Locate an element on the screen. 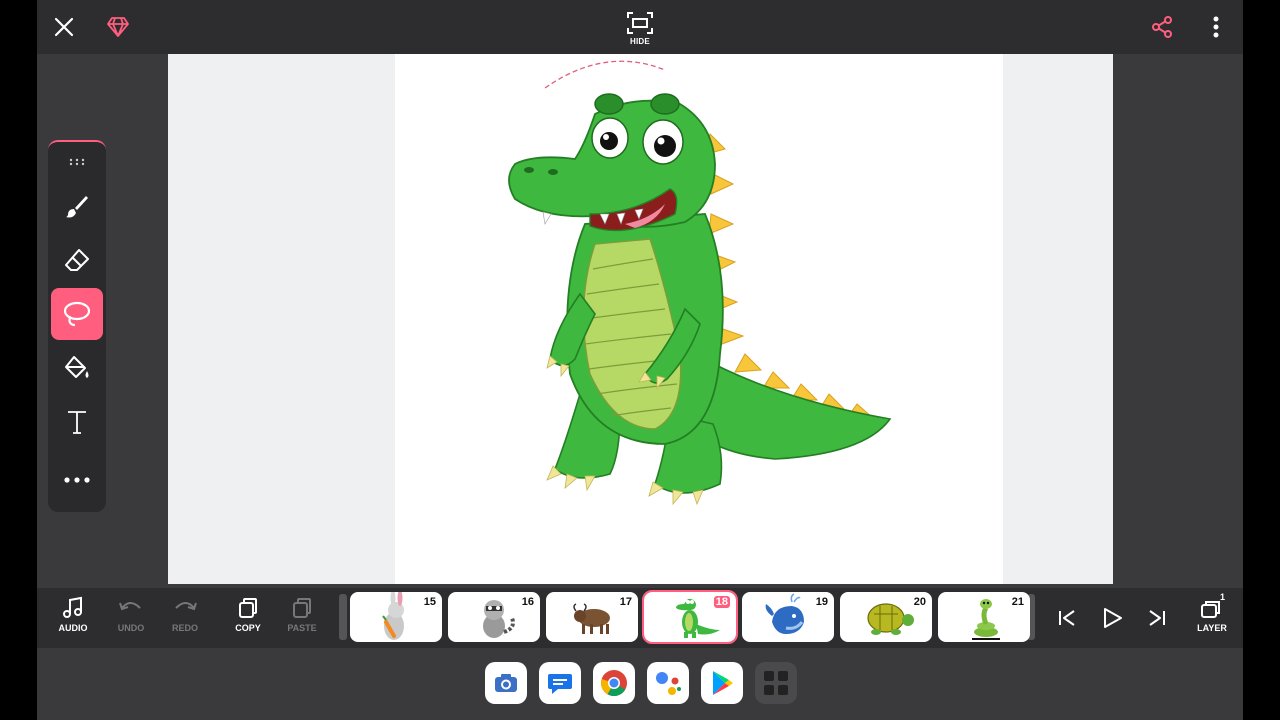 The height and width of the screenshot is (720, 1280). chrome-app-icon is located at coordinates (614, 683).